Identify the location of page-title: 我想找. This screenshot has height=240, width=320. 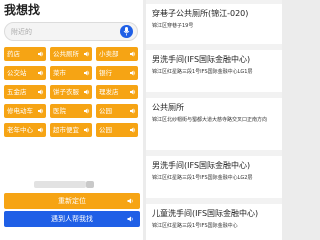
(22, 10).